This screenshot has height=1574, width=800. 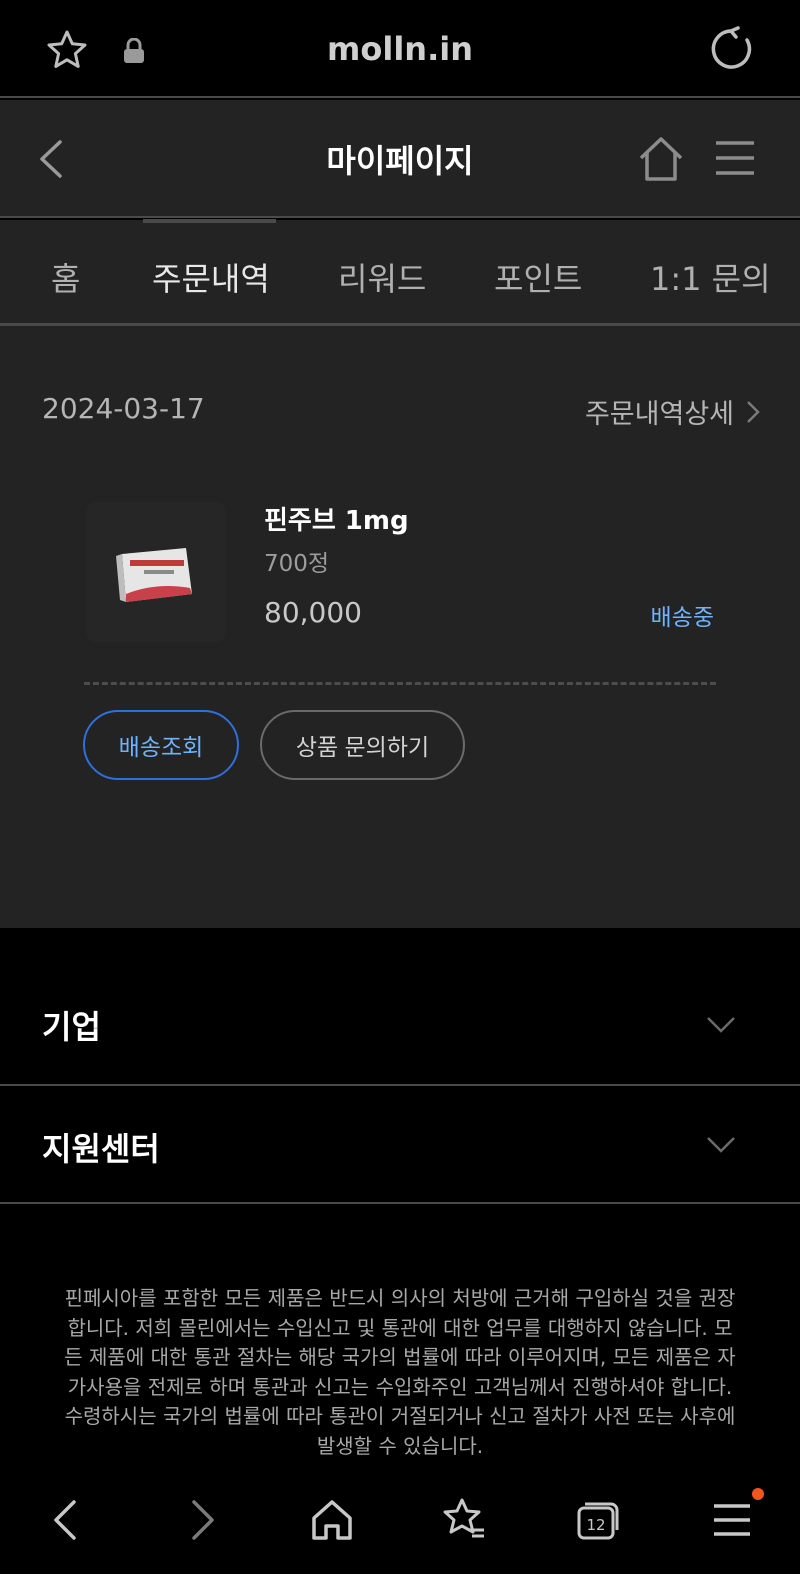 I want to click on disclaimer-line: 발생할 수 있습니다., so click(x=400, y=1445).